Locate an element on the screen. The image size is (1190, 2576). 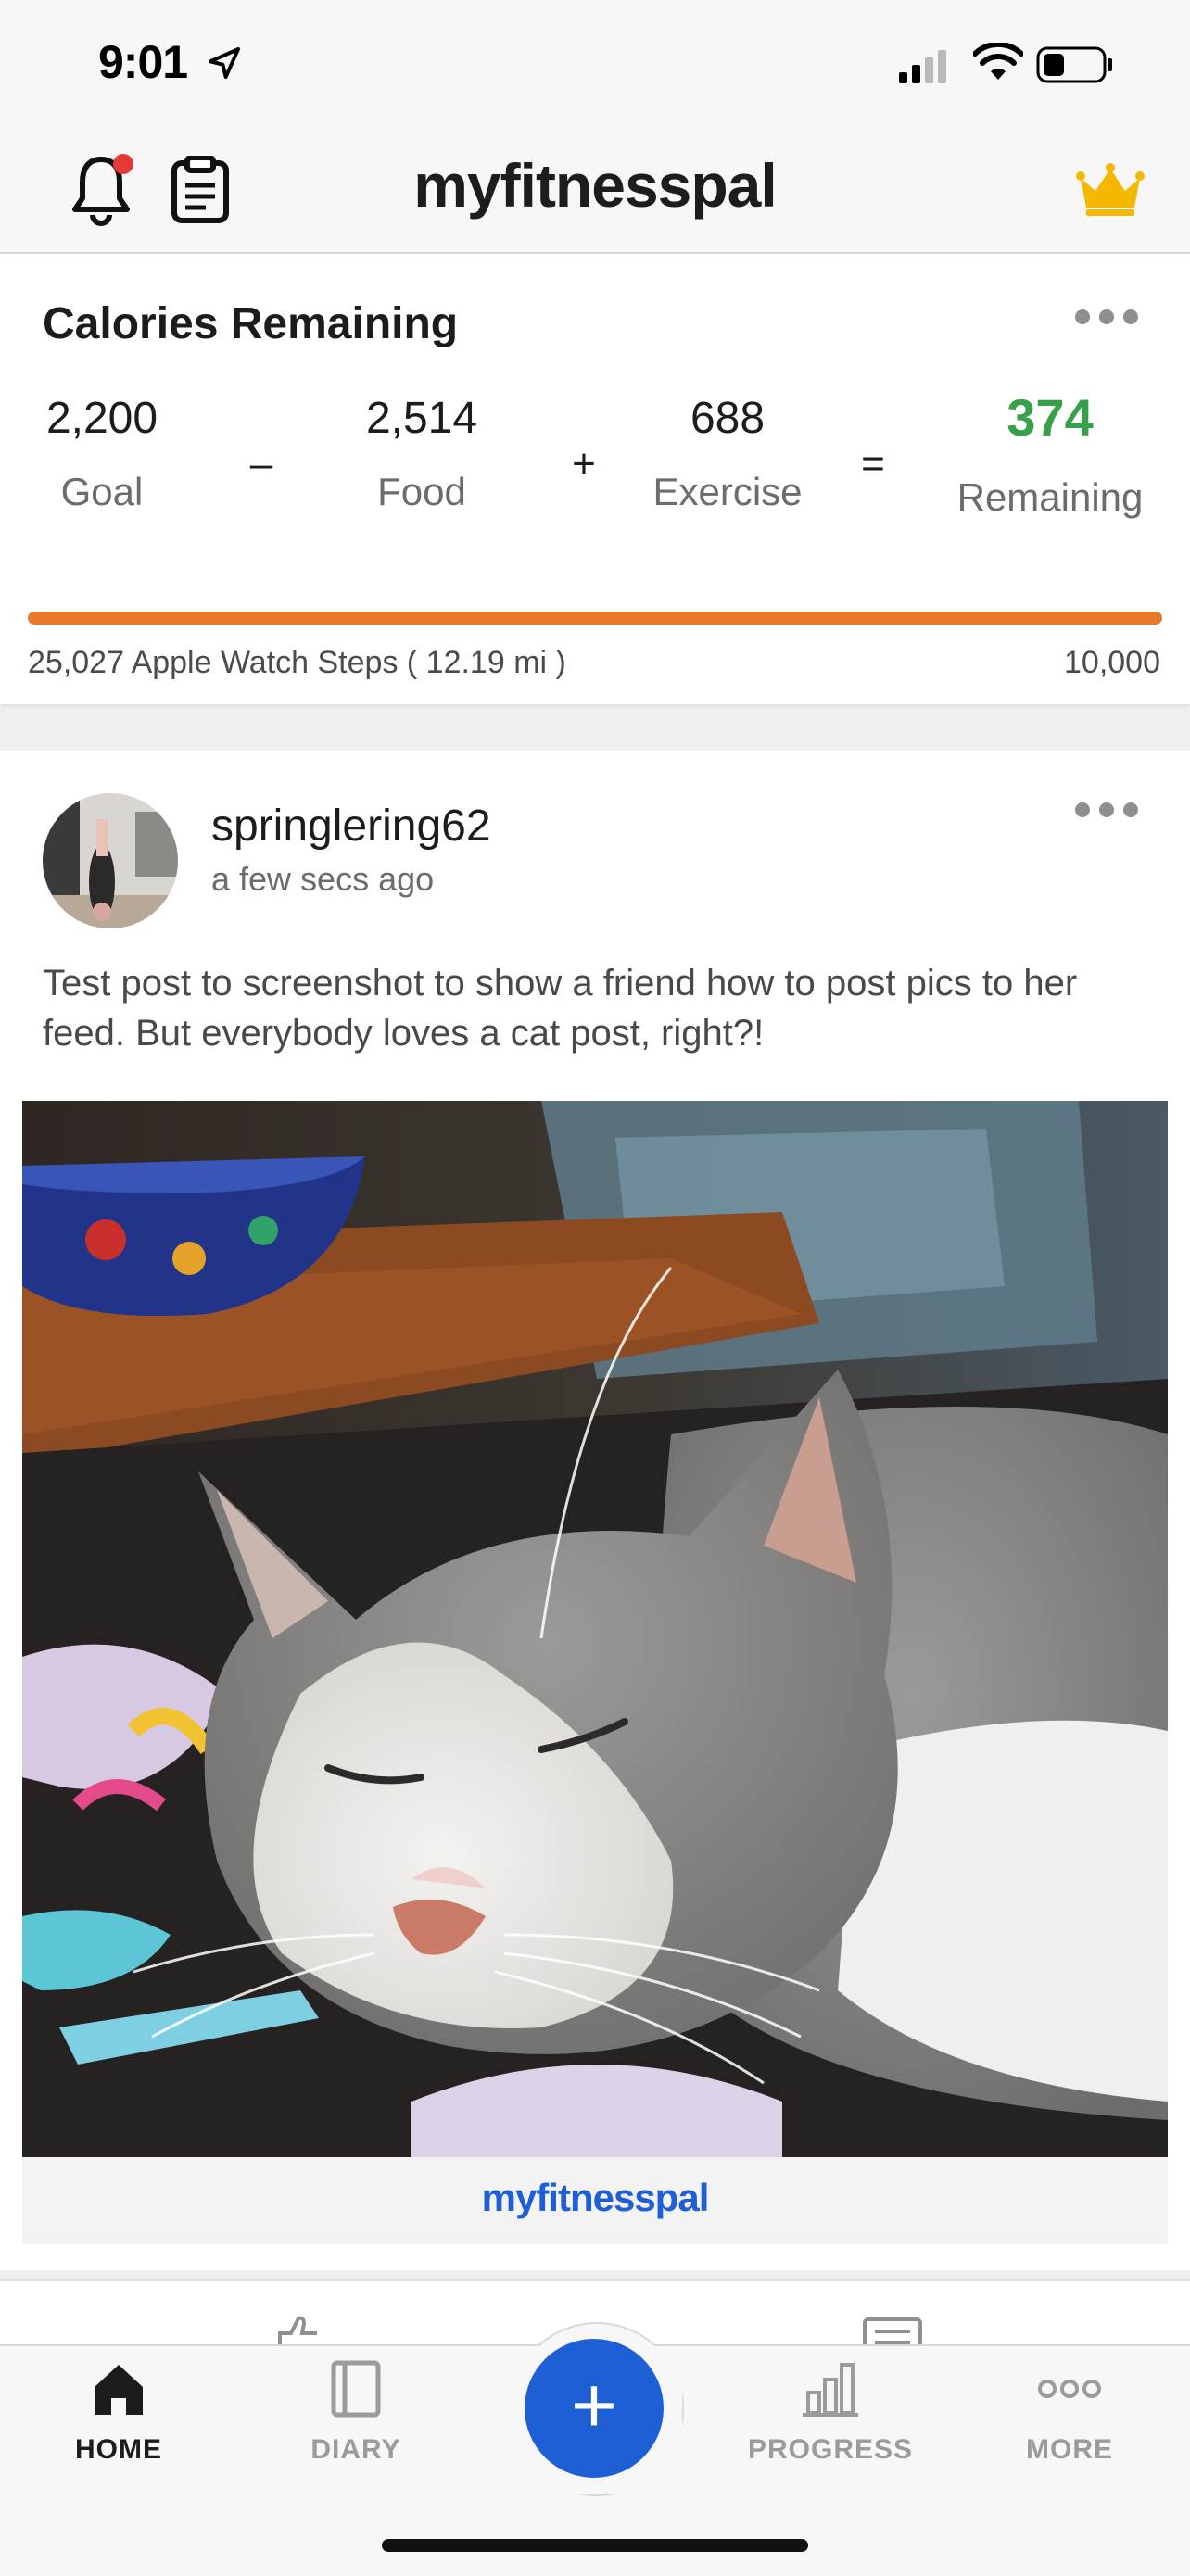
tab-diary: DIARY is located at coordinates (356, 2413).